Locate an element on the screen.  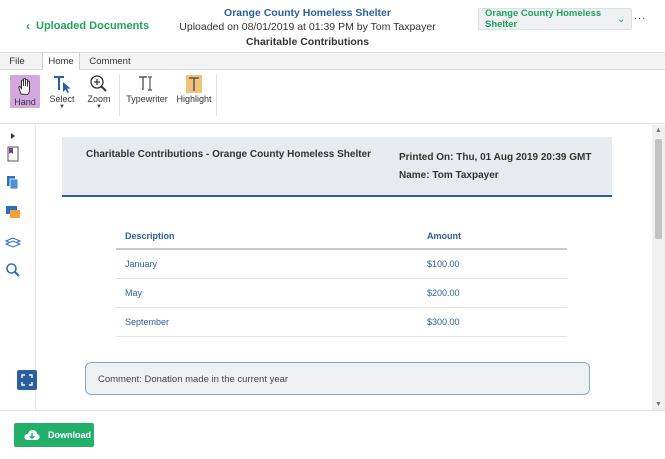
zoom-tool-label: Zoom is located at coordinates (99, 99).